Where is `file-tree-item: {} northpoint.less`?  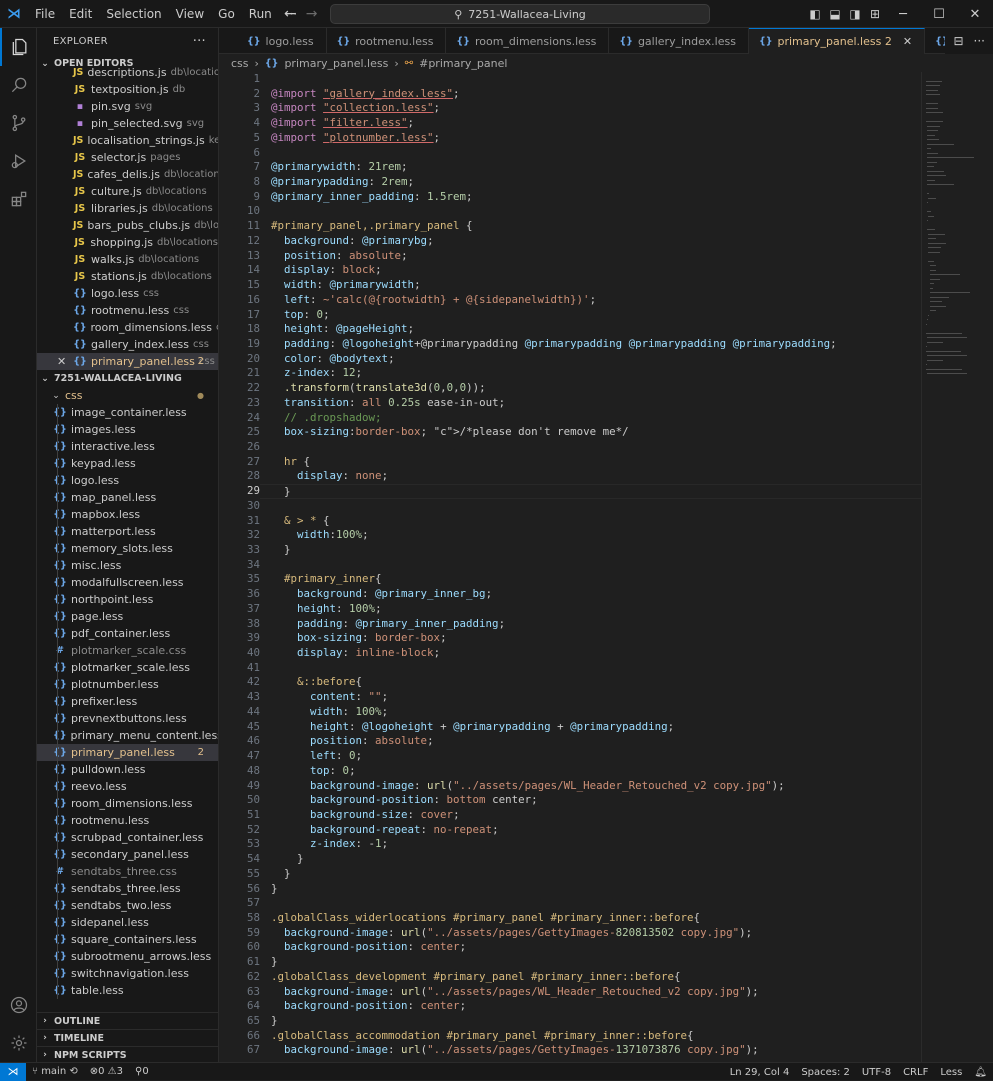 file-tree-item: {} northpoint.less is located at coordinates (127, 599).